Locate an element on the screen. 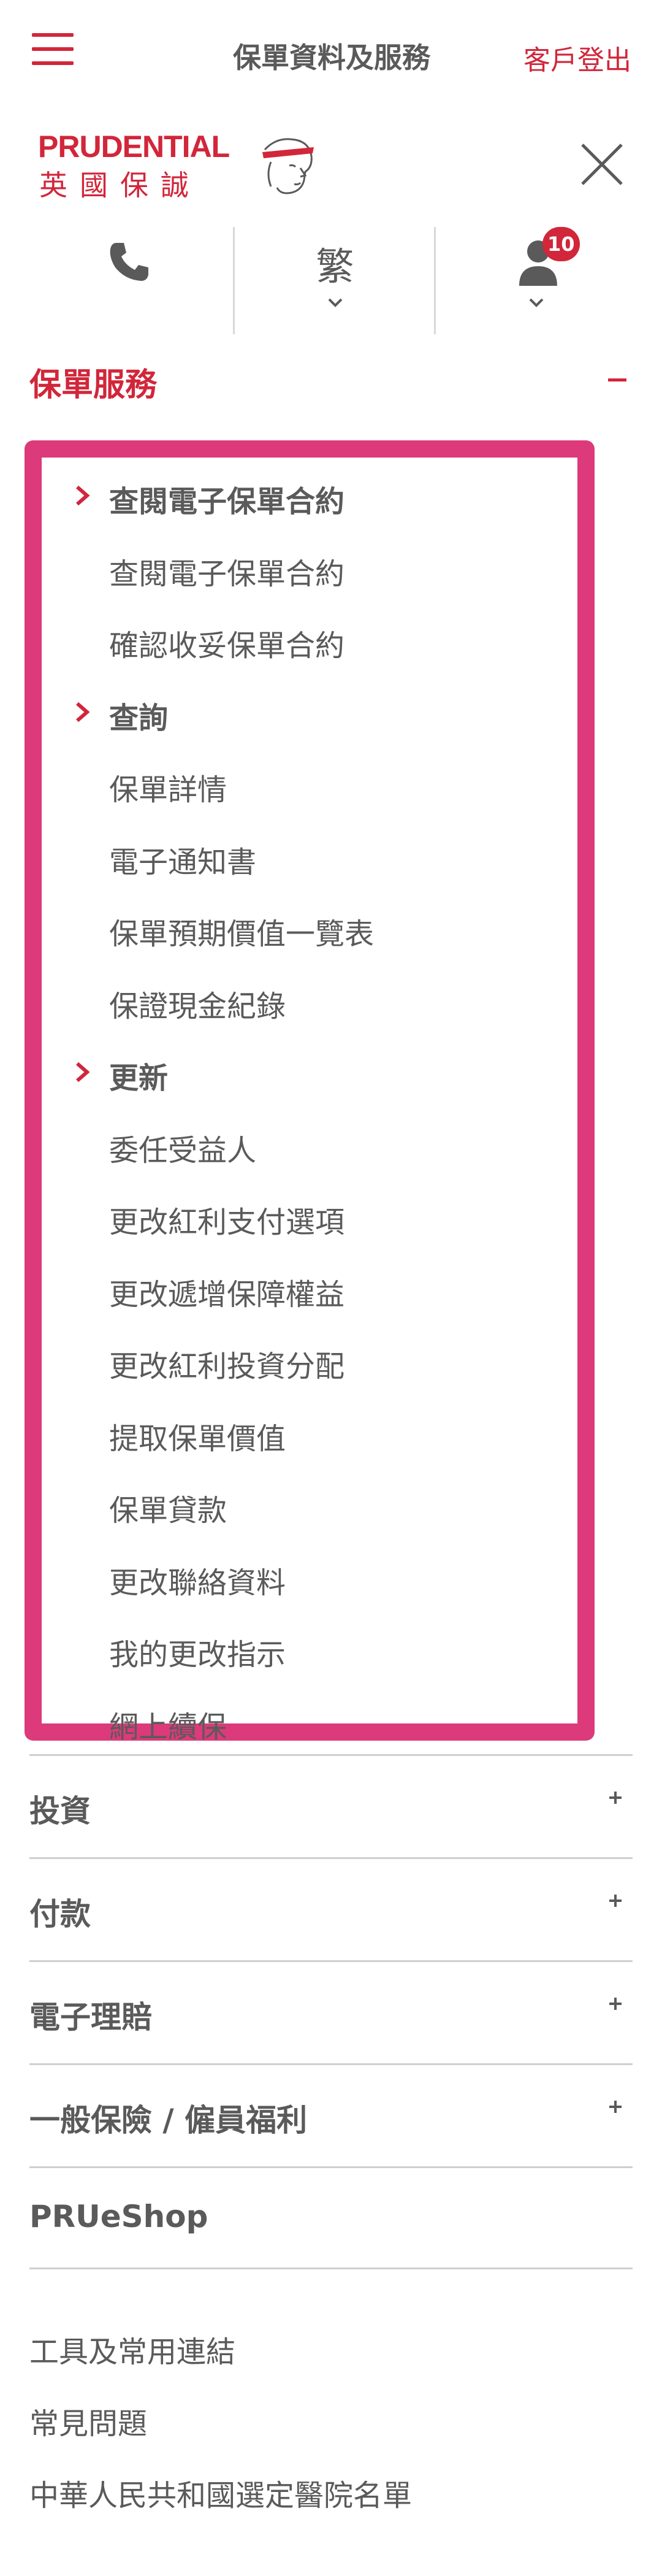 The image size is (662, 2576). menu-item: 保單預期價值一覽表 is located at coordinates (309, 928).